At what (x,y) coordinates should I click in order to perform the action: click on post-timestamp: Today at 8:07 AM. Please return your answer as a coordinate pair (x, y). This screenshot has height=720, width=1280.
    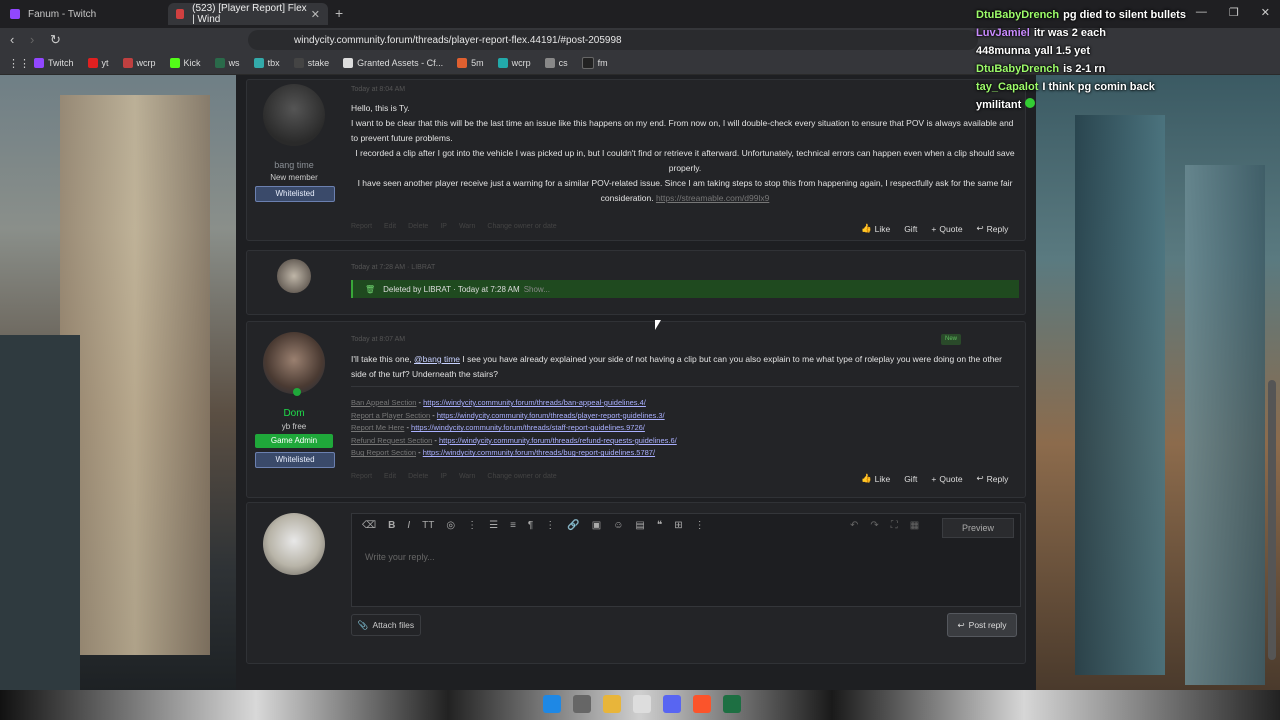
    Looking at the image, I should click on (378, 339).